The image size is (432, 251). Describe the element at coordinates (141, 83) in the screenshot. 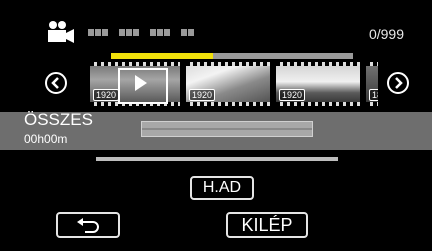

I see `play-icon` at that location.